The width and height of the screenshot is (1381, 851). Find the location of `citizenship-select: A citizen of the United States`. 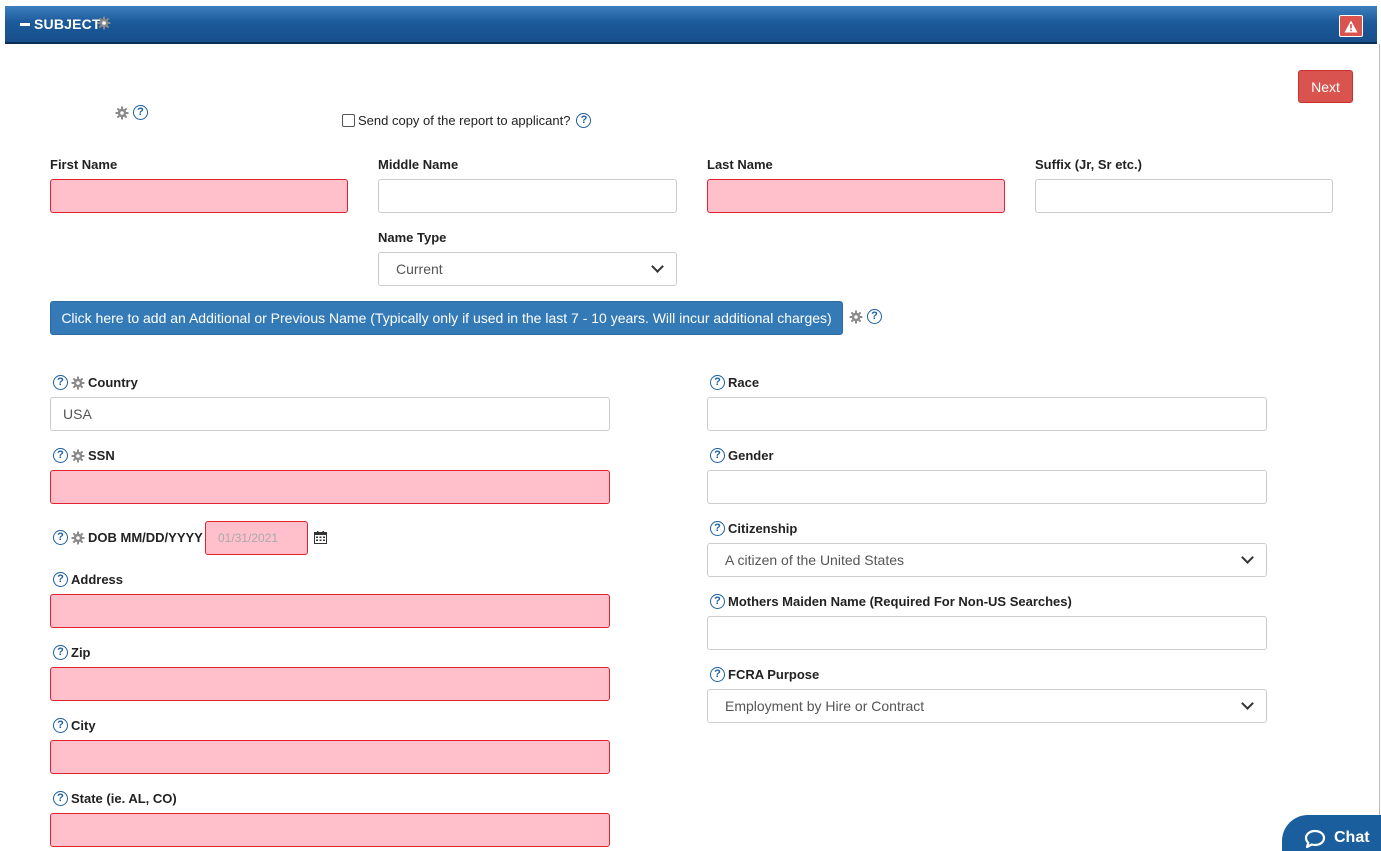

citizenship-select: A citizen of the United States is located at coordinates (987, 560).